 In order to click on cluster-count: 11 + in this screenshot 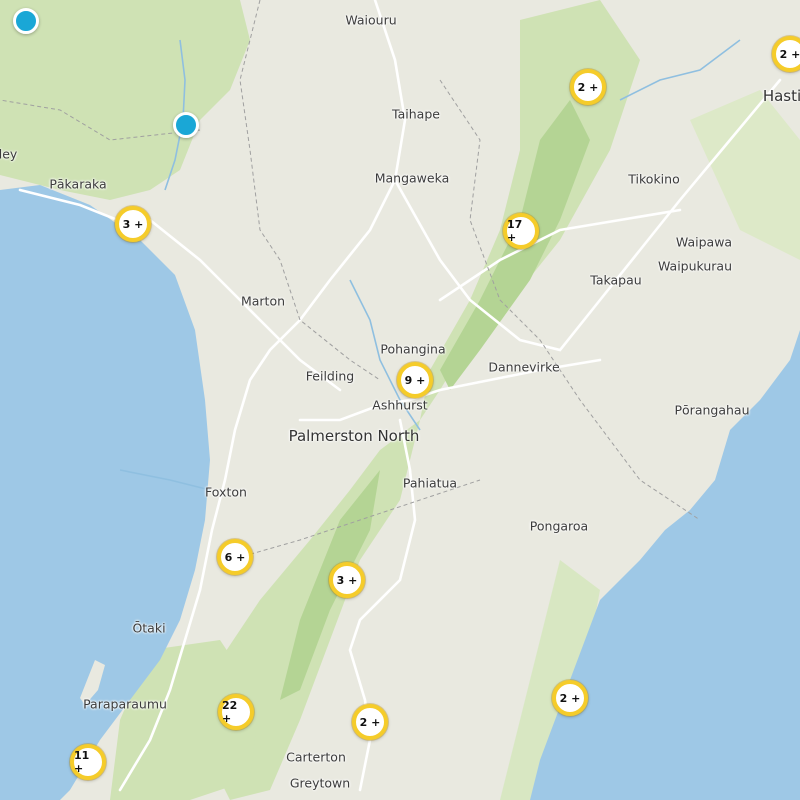, I will do `click(82, 762)`.